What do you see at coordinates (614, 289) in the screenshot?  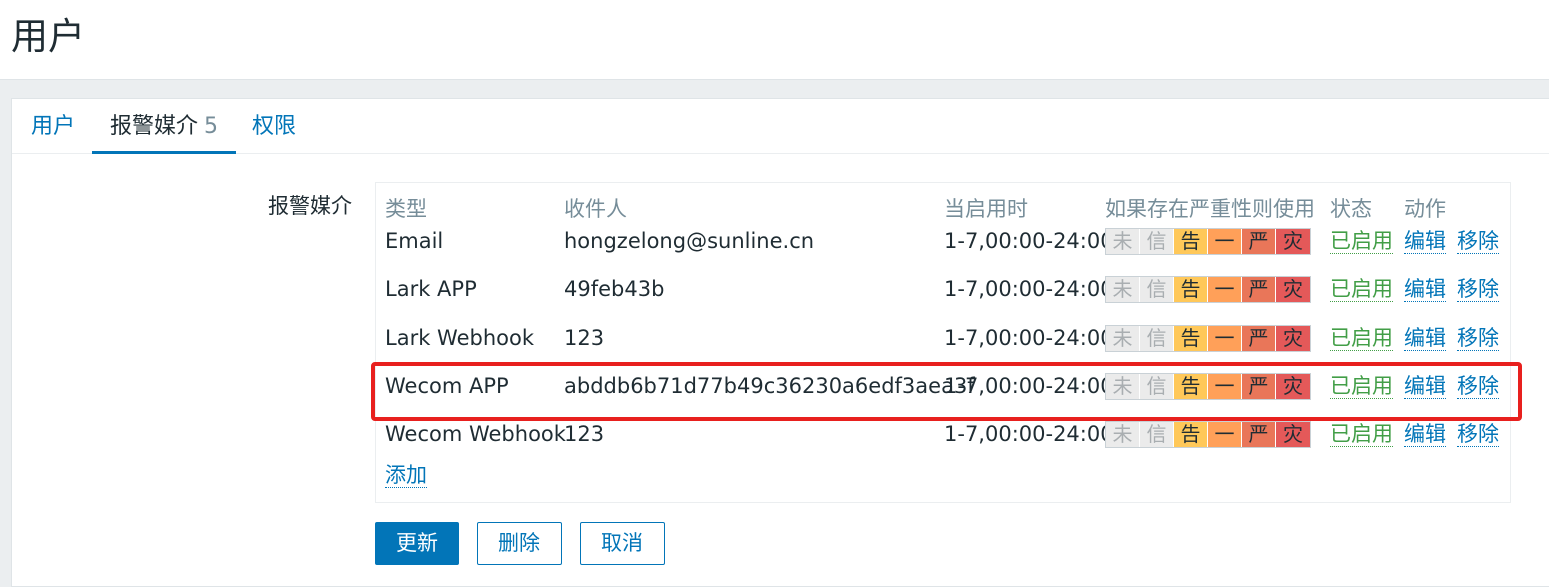 I see `media-recipient: 49feb43b` at bounding box center [614, 289].